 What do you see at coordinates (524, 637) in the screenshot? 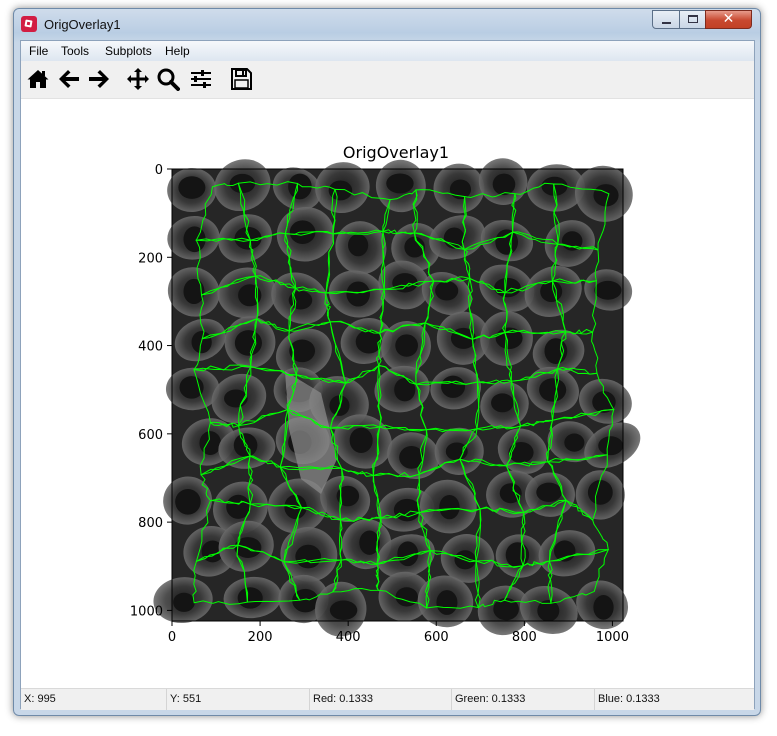
I see `x-tick-label: 800` at bounding box center [524, 637].